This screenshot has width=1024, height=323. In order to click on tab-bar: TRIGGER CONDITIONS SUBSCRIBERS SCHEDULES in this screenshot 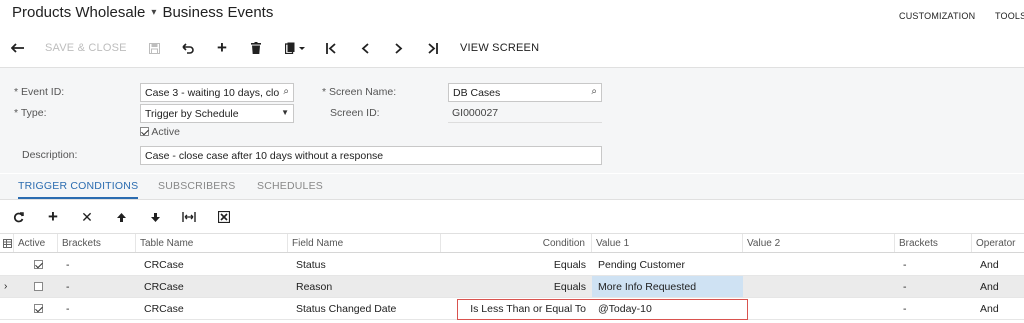, I will do `click(512, 187)`.